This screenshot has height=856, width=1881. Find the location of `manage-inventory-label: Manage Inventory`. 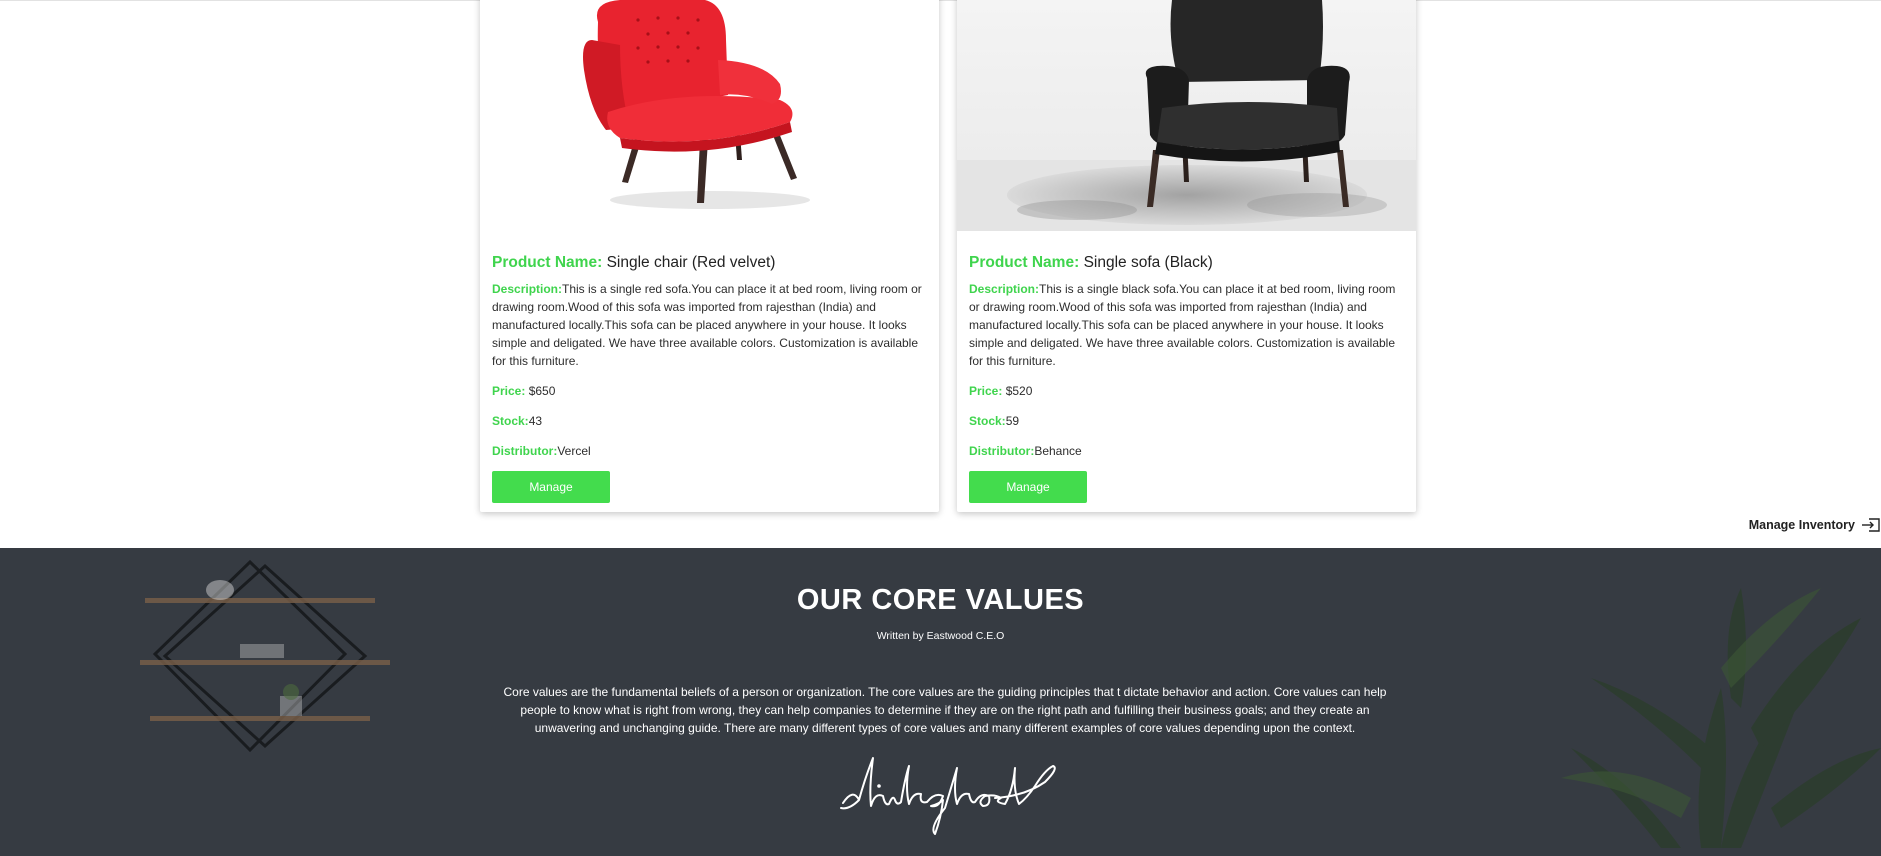

manage-inventory-label: Manage Inventory is located at coordinates (1801, 525).